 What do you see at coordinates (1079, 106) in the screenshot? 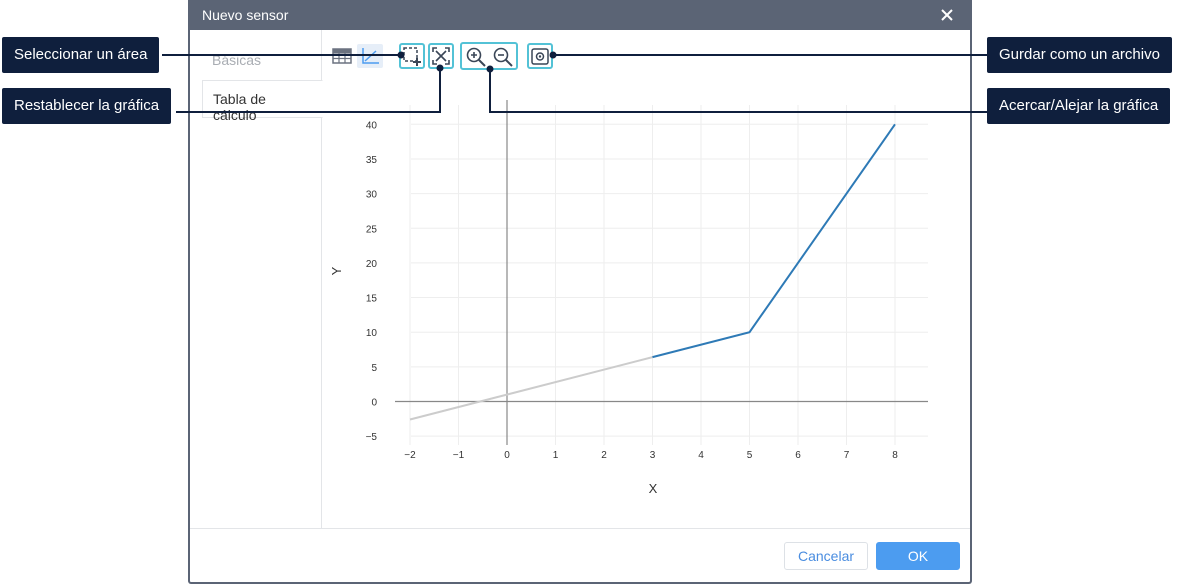
I see `callout-zoom: Acercar/Alejar la gráfica` at bounding box center [1079, 106].